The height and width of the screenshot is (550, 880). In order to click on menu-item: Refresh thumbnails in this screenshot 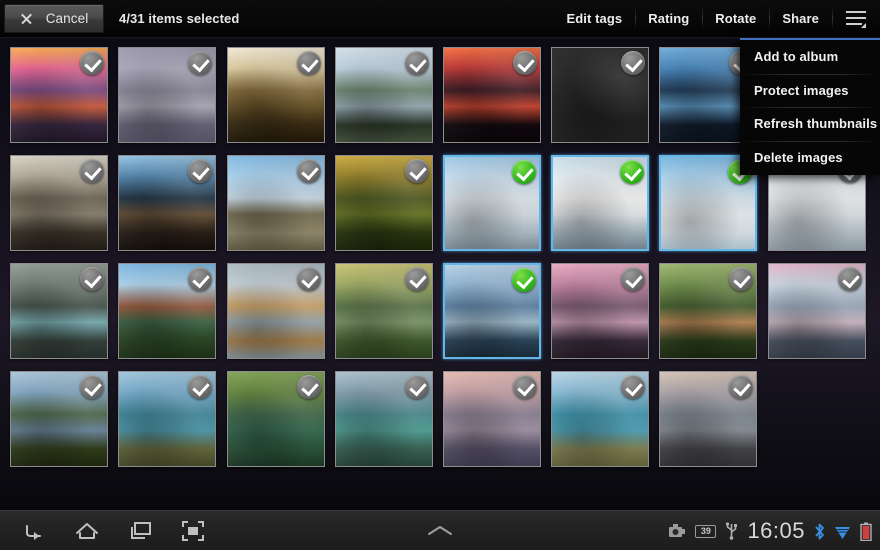, I will do `click(810, 124)`.